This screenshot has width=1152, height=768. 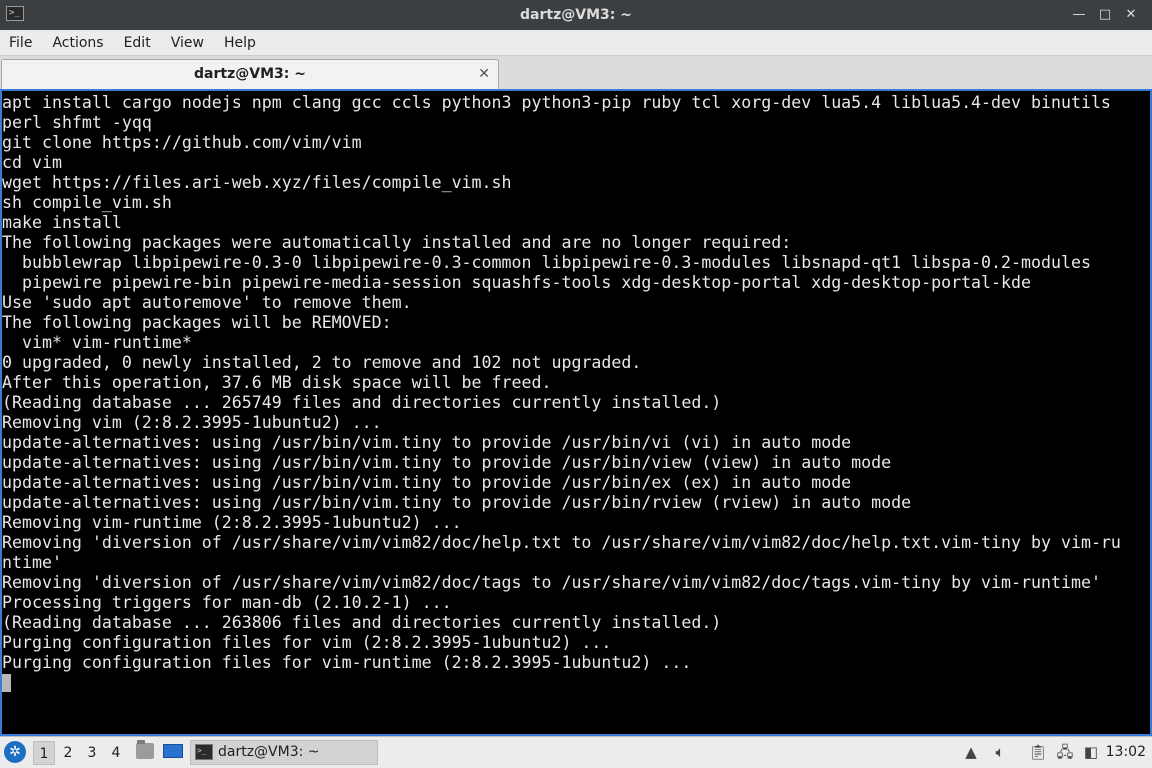 I want to click on terminal-line: ntime', so click(x=32, y=562).